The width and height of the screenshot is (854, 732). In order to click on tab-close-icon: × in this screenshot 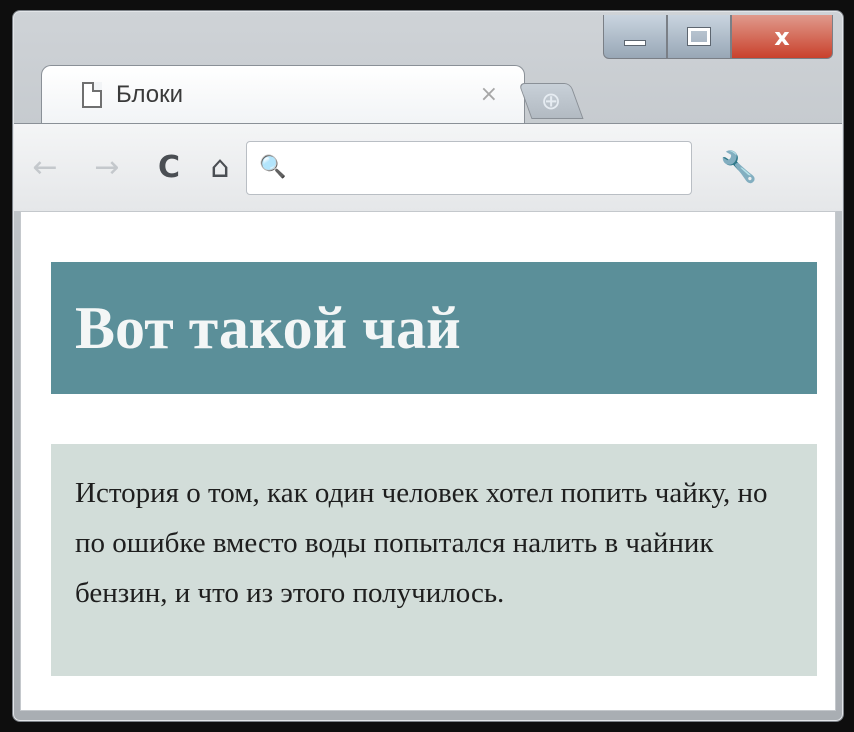, I will do `click(489, 94)`.